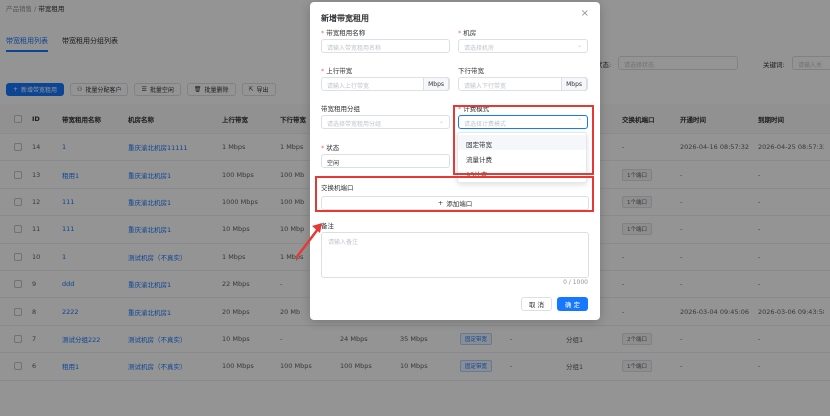 The image size is (830, 416). Describe the element at coordinates (308, 241) in the screenshot. I see `annotation-arrow` at that location.